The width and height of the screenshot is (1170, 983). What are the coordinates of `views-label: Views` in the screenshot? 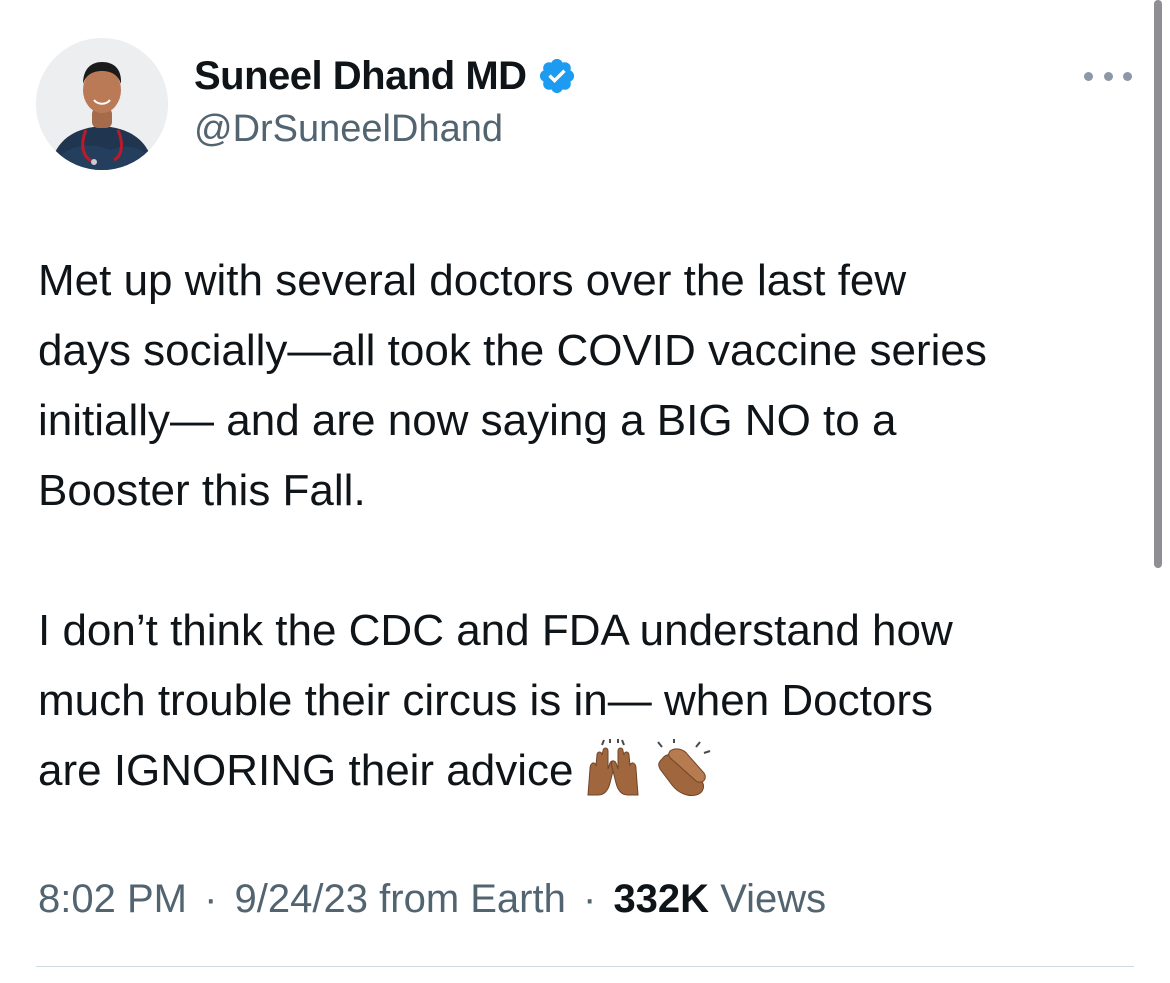 It's located at (773, 899).